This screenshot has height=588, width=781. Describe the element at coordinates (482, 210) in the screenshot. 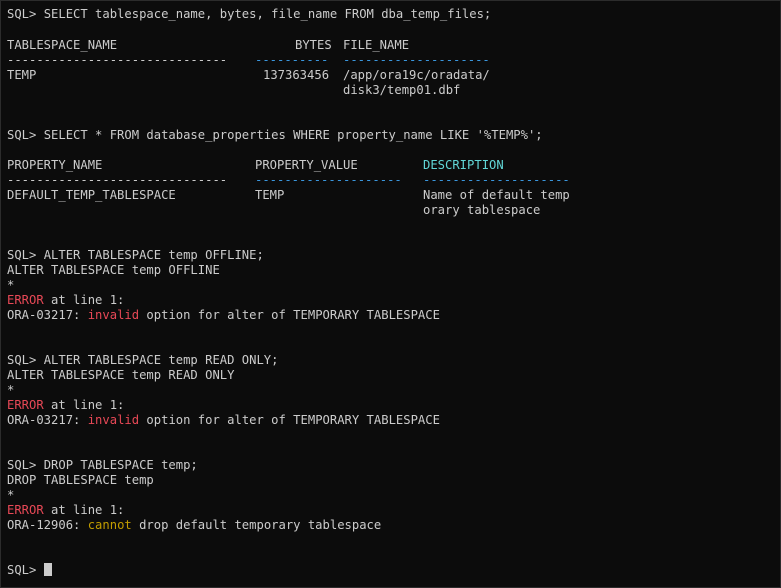

I see `table-cell: orary tablespace` at that location.